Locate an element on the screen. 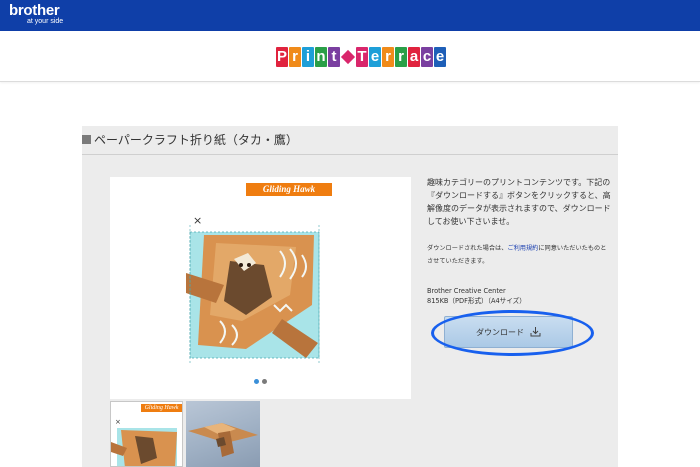 Image resolution: width=700 pixels, height=467 pixels. terms-link: ご利用規約 is located at coordinates (522, 248).